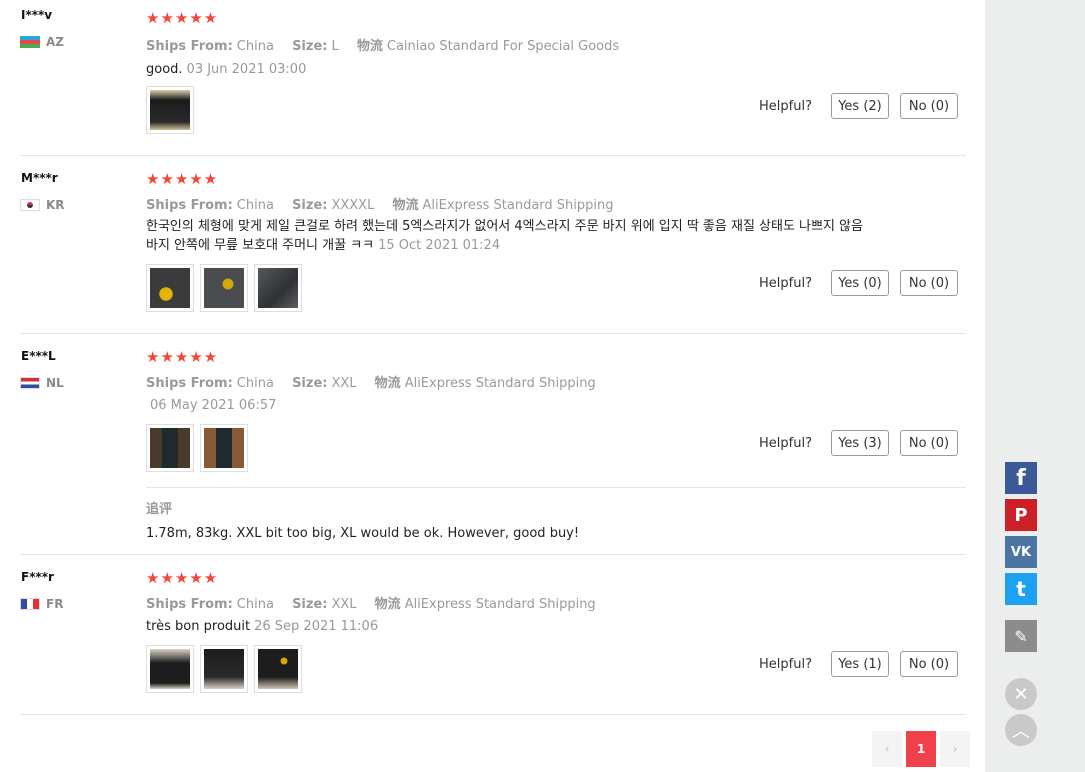 This screenshot has height=772, width=1085. What do you see at coordinates (41, 604) in the screenshot?
I see `reviewer-country: FR` at bounding box center [41, 604].